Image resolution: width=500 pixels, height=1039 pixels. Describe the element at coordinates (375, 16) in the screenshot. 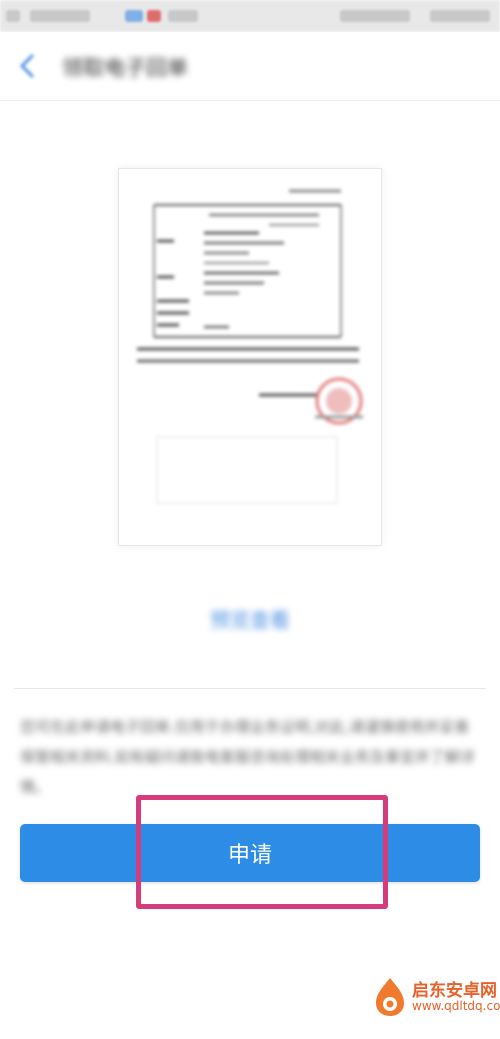

I see `network-speed` at that location.